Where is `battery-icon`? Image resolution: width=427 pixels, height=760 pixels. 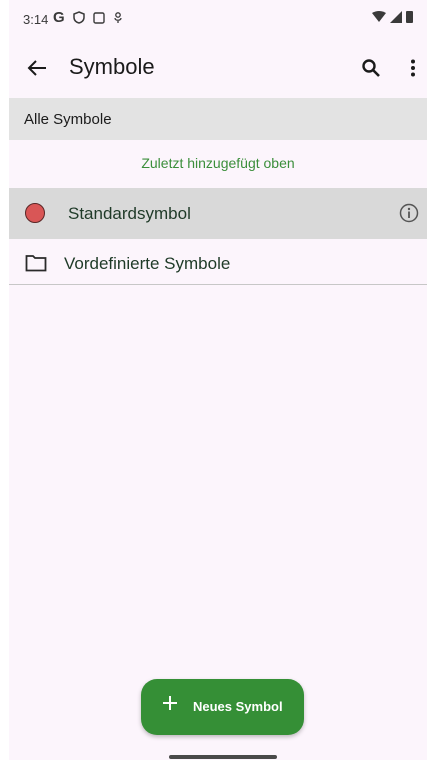 battery-icon is located at coordinates (409, 17).